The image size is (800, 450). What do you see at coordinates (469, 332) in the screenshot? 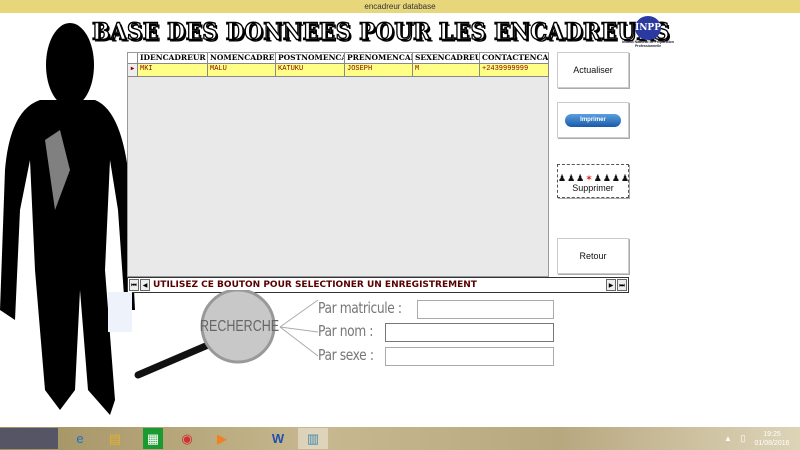
I see `name-input` at bounding box center [469, 332].